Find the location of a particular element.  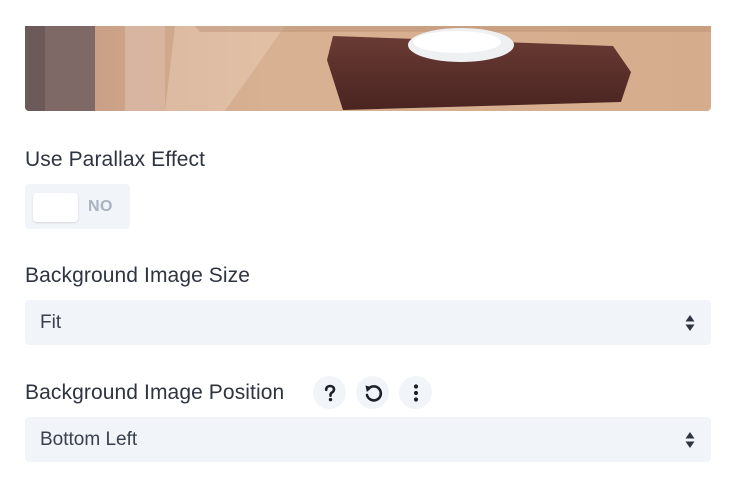

bg-position-value: Bottom Left is located at coordinates (89, 439).